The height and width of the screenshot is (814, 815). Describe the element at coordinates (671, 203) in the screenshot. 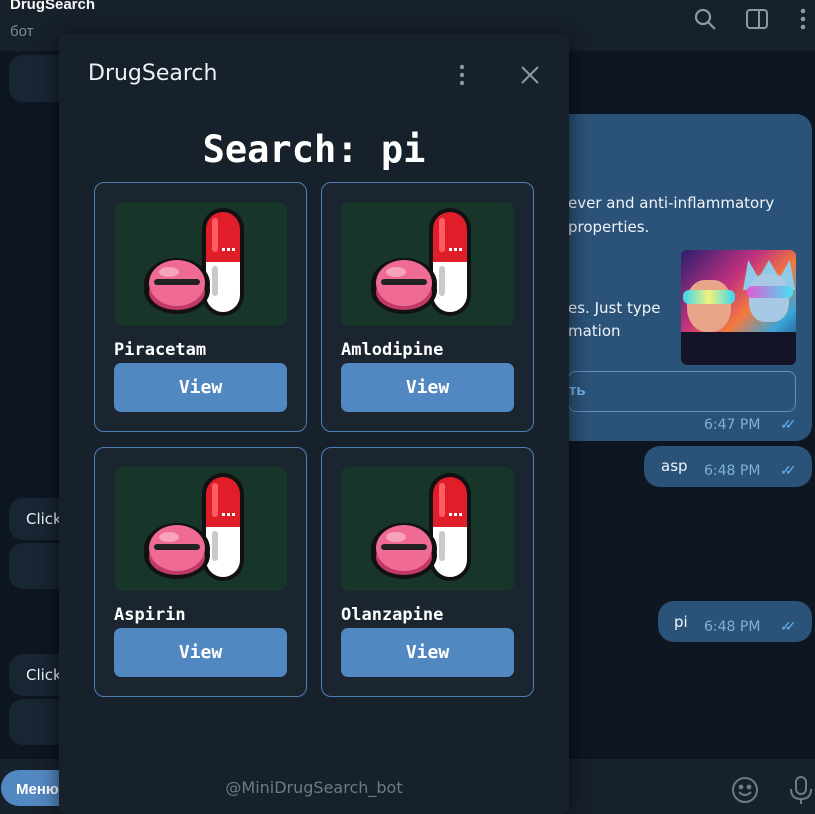

I see `message-line: ever and anti-inflammatory` at that location.